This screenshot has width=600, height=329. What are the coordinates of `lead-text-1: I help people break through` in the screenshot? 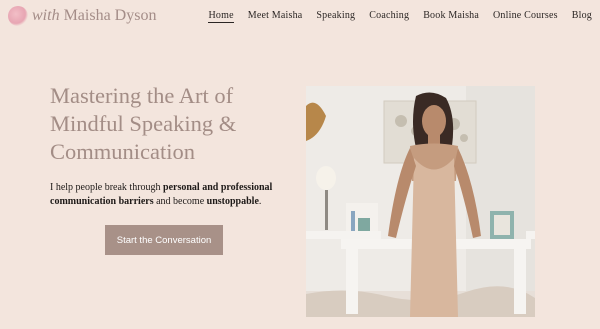 It's located at (107, 187).